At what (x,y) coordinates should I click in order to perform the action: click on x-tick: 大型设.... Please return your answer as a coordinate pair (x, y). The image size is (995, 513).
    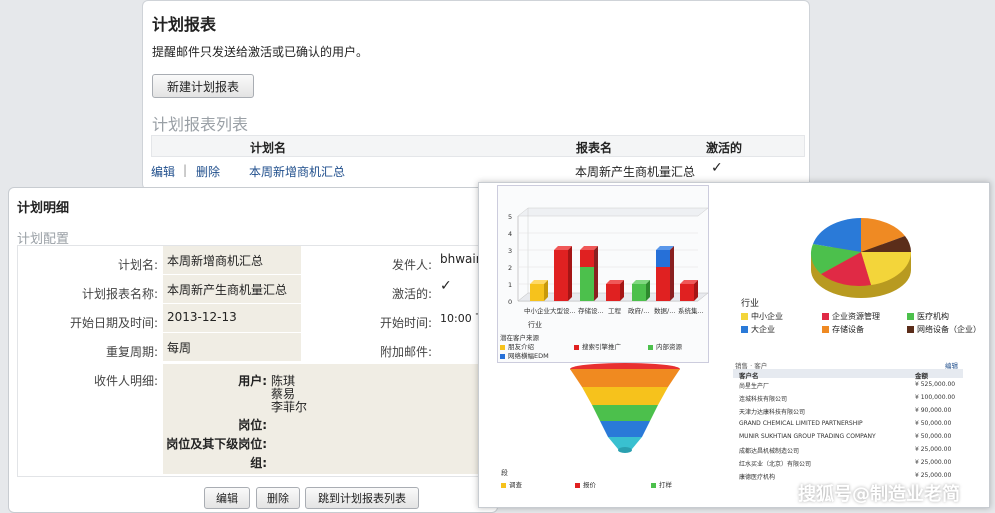
    Looking at the image, I should click on (563, 311).